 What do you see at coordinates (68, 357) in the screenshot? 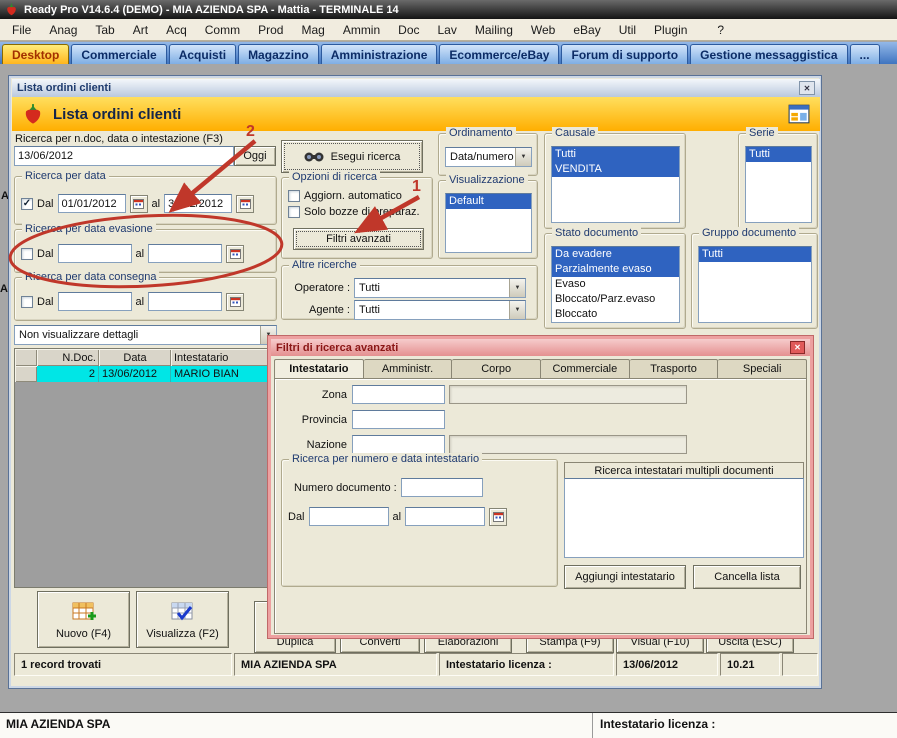
I see `column-header-ndoc: N.Doc.` at bounding box center [68, 357].